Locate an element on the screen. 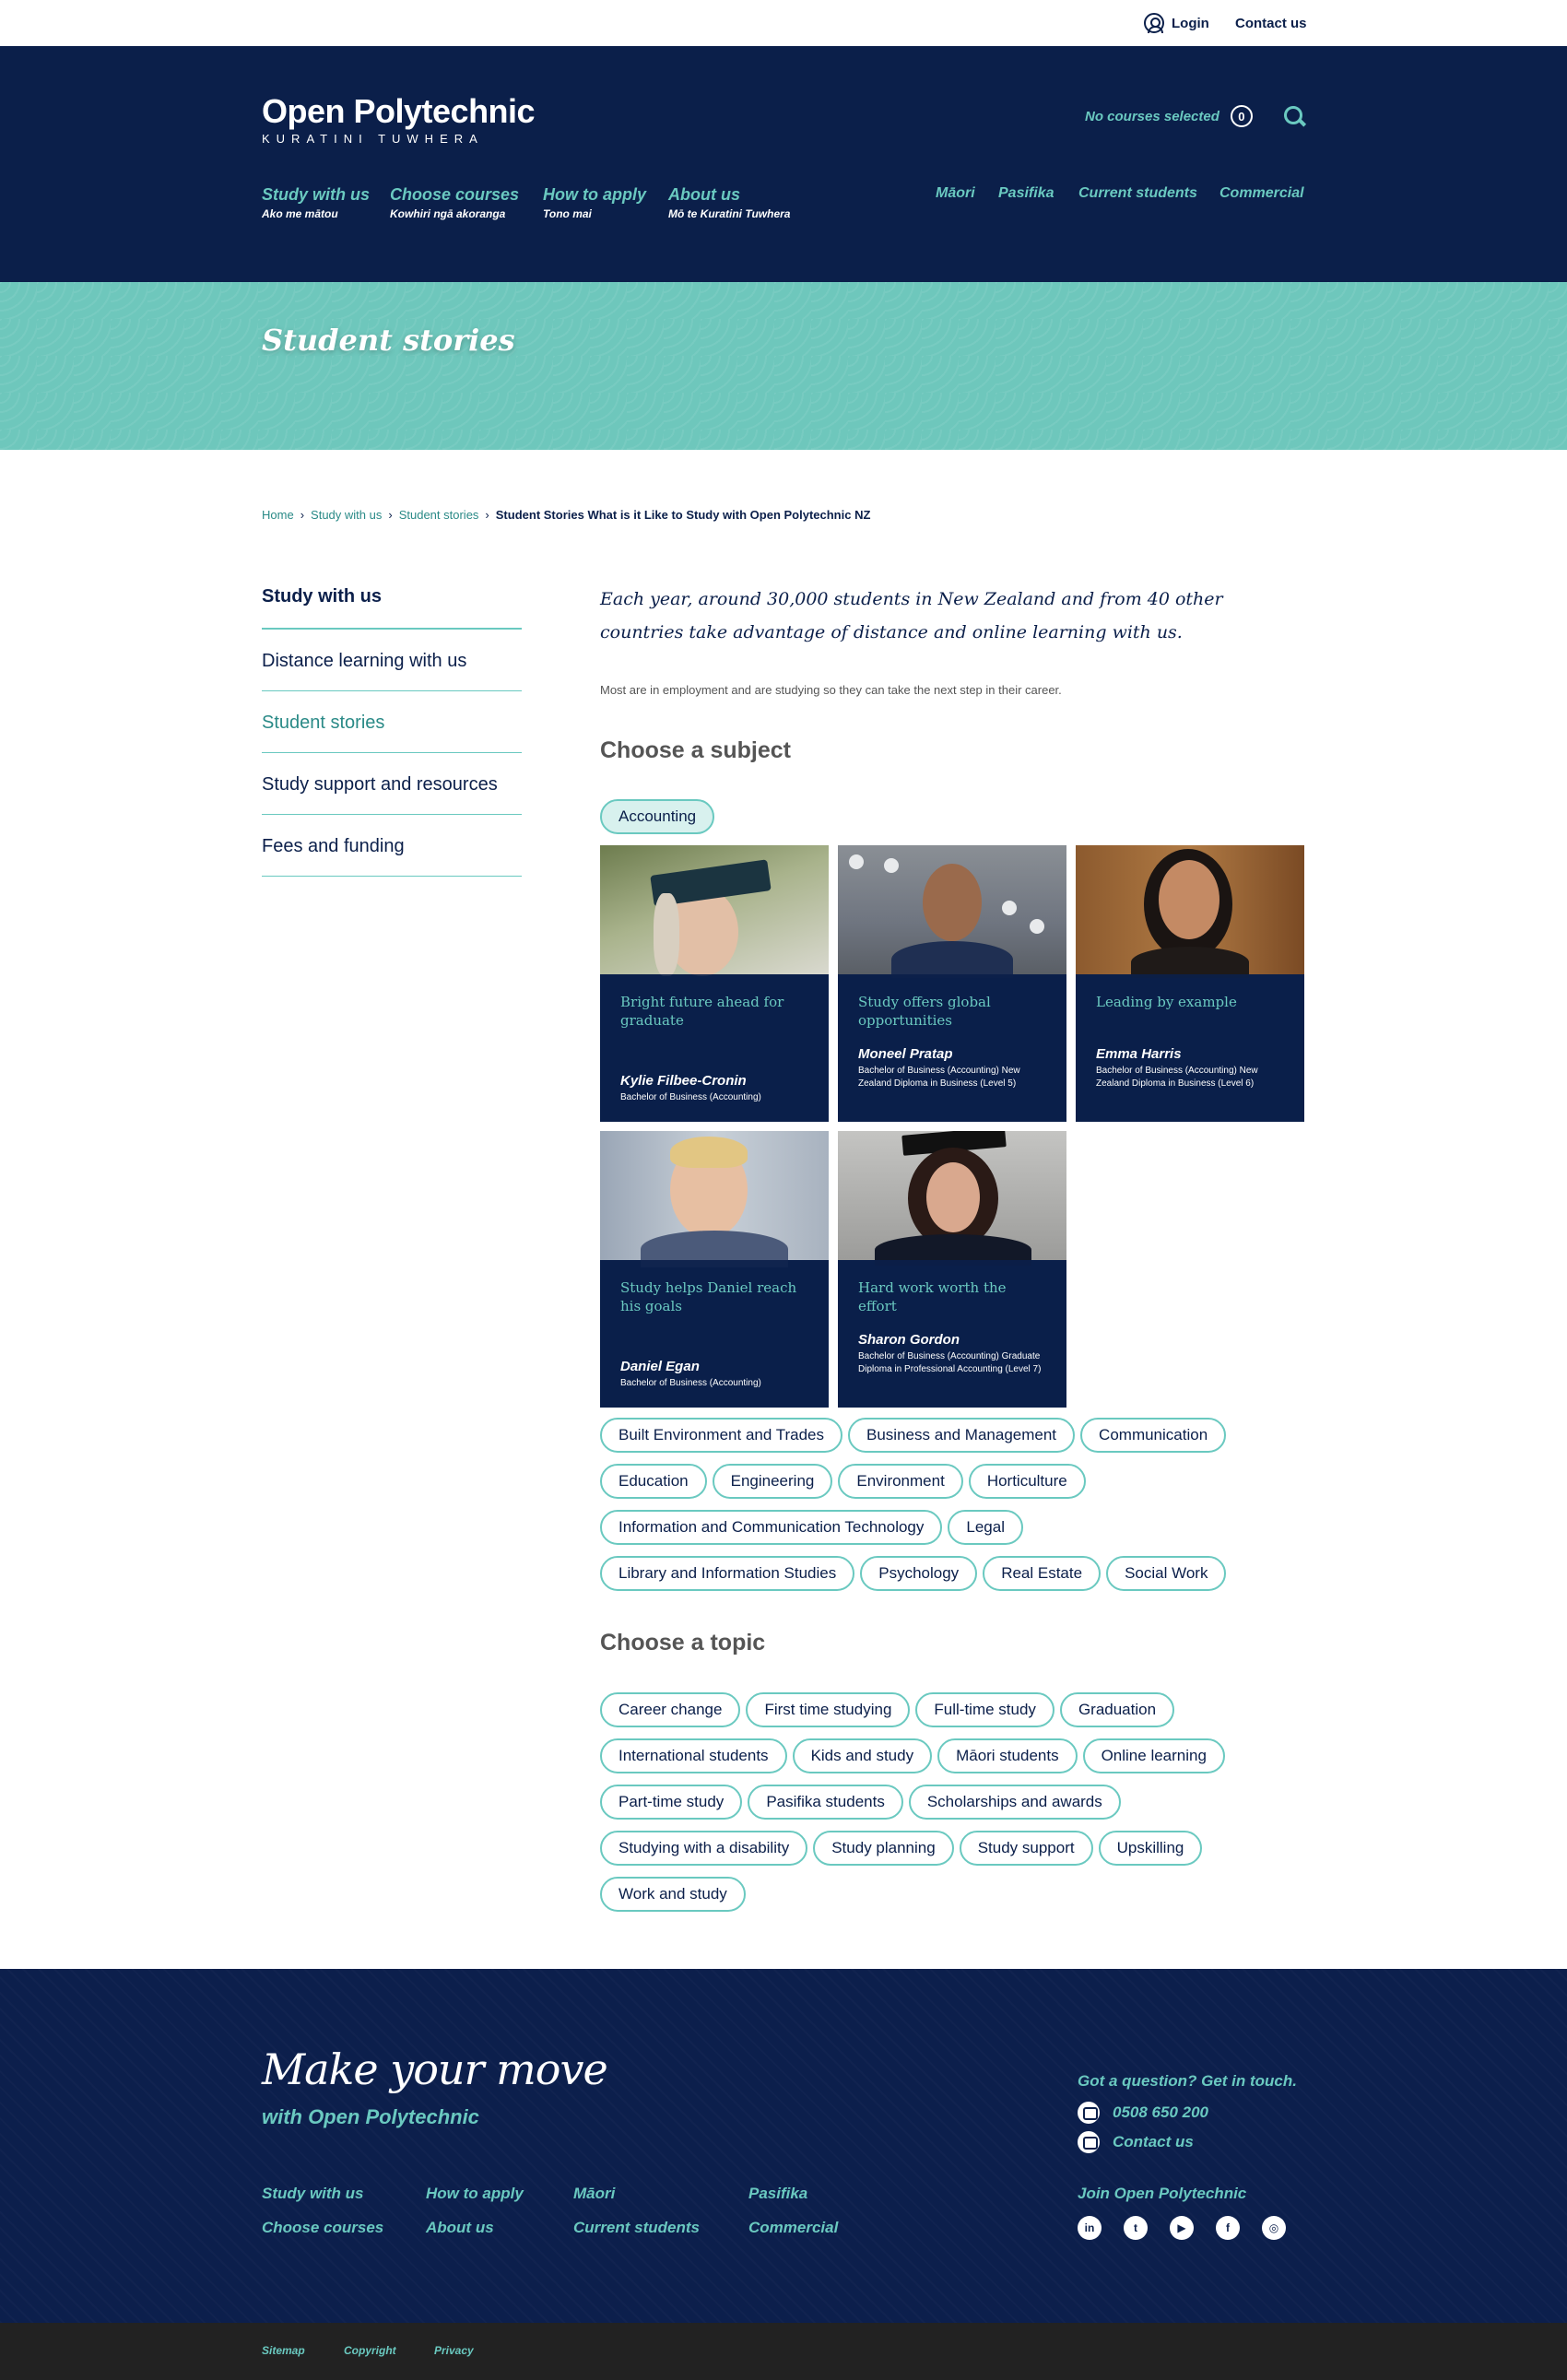  topic-pill: International students is located at coordinates (693, 1755).